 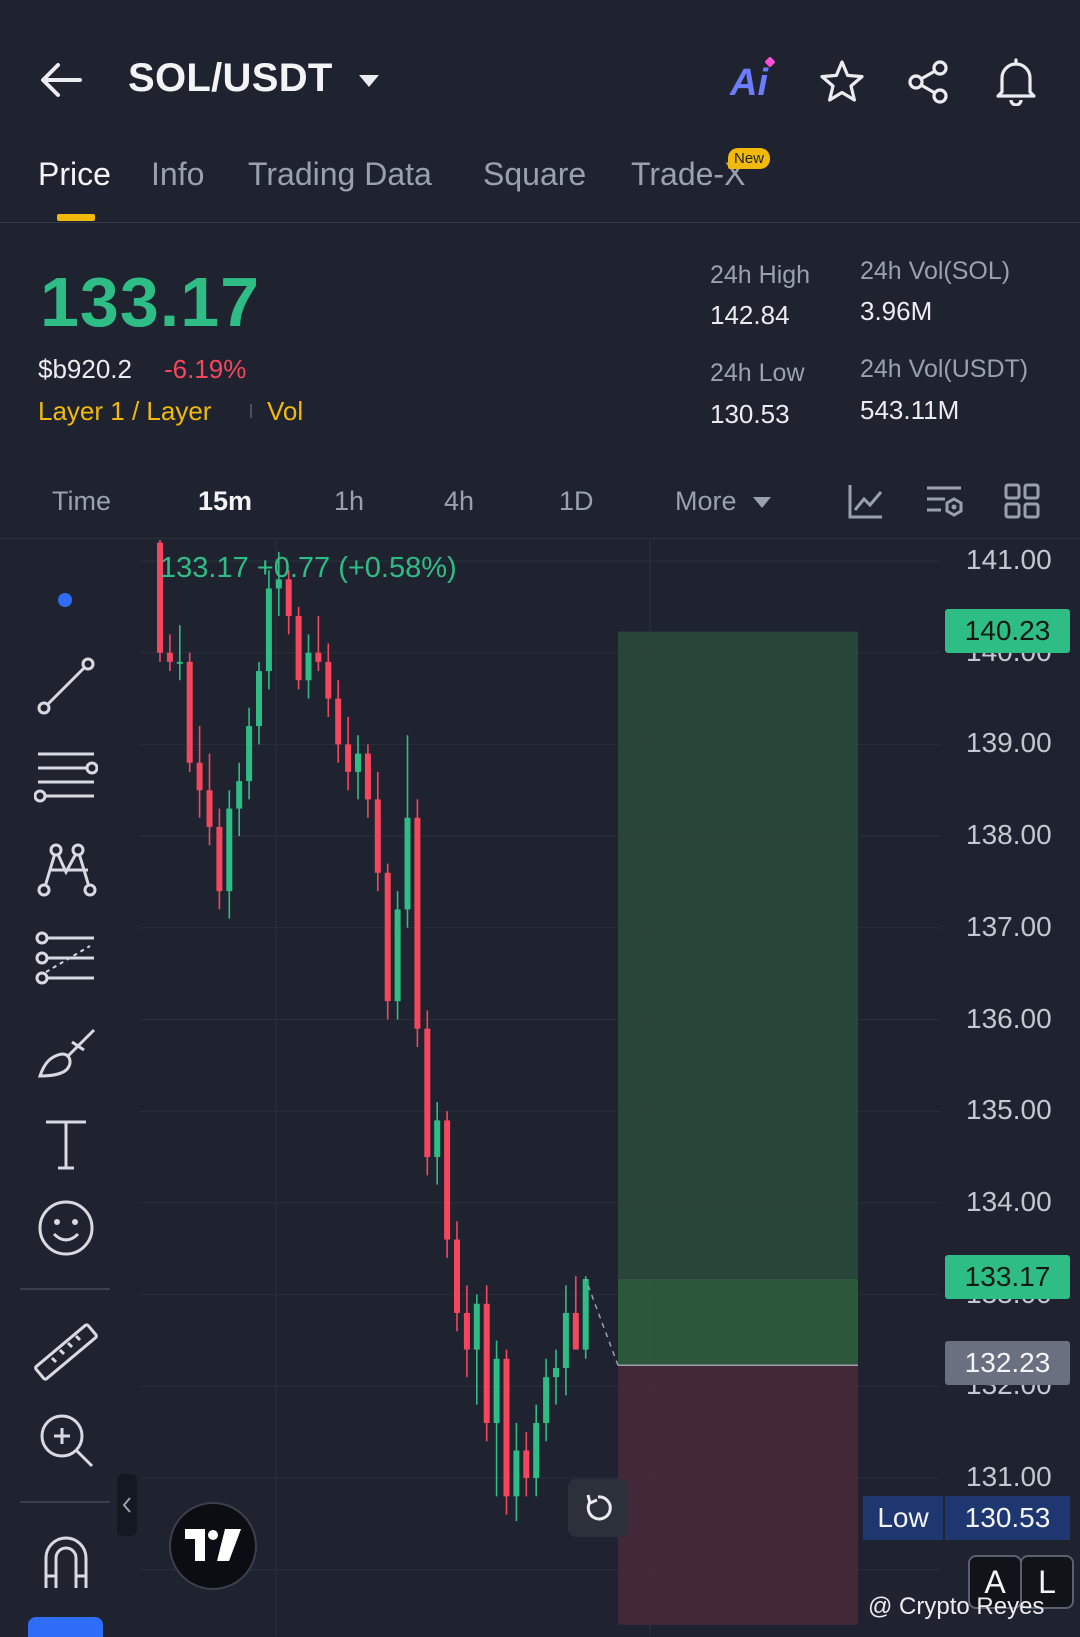 What do you see at coordinates (340, 174) in the screenshot?
I see `tab-trading-data: Trading Data` at bounding box center [340, 174].